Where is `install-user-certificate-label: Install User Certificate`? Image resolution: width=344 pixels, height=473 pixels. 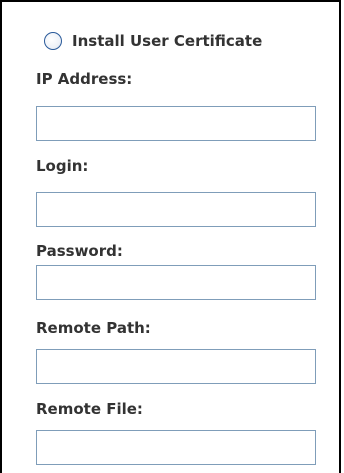
install-user-certificate-label: Install User Certificate is located at coordinates (167, 41).